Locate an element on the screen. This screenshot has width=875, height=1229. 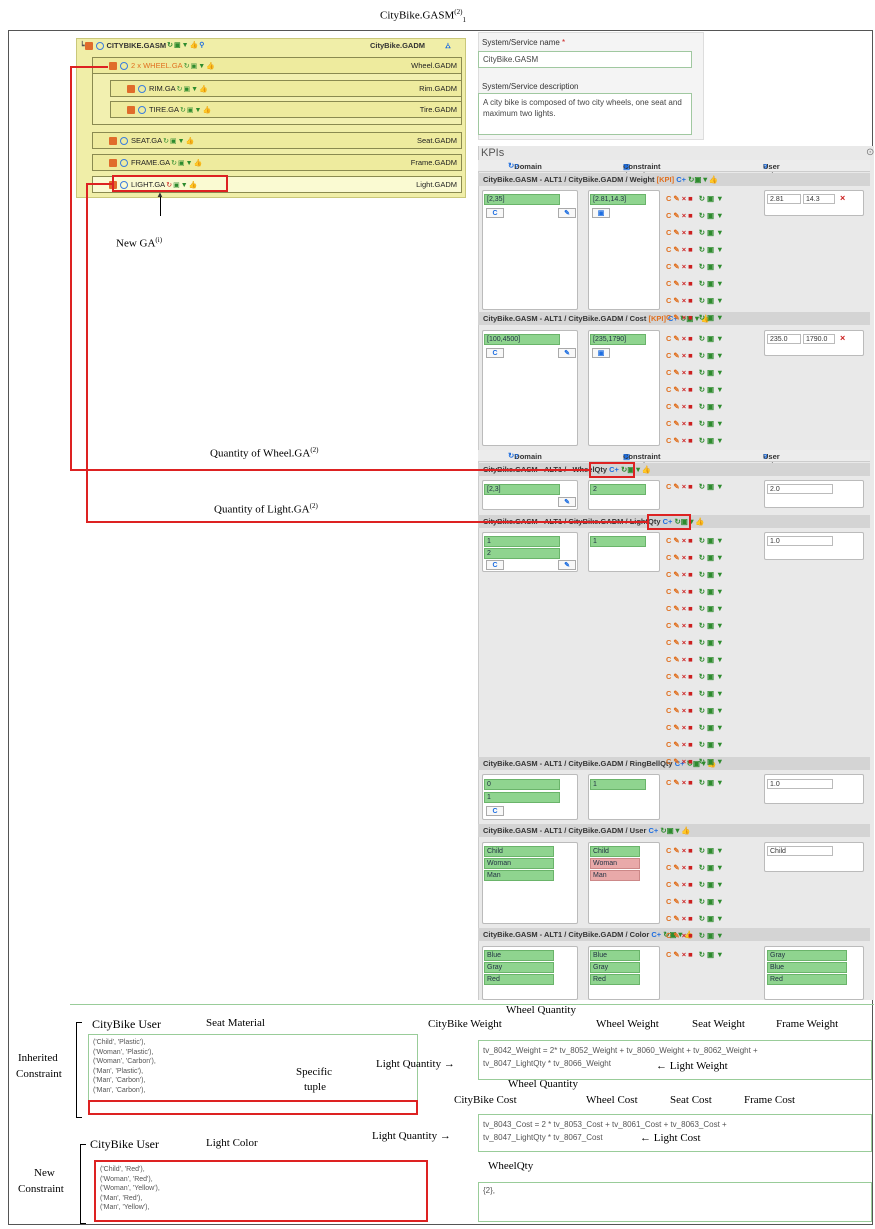
cost-constraint-value: [235,1790] is located at coordinates (618, 339).